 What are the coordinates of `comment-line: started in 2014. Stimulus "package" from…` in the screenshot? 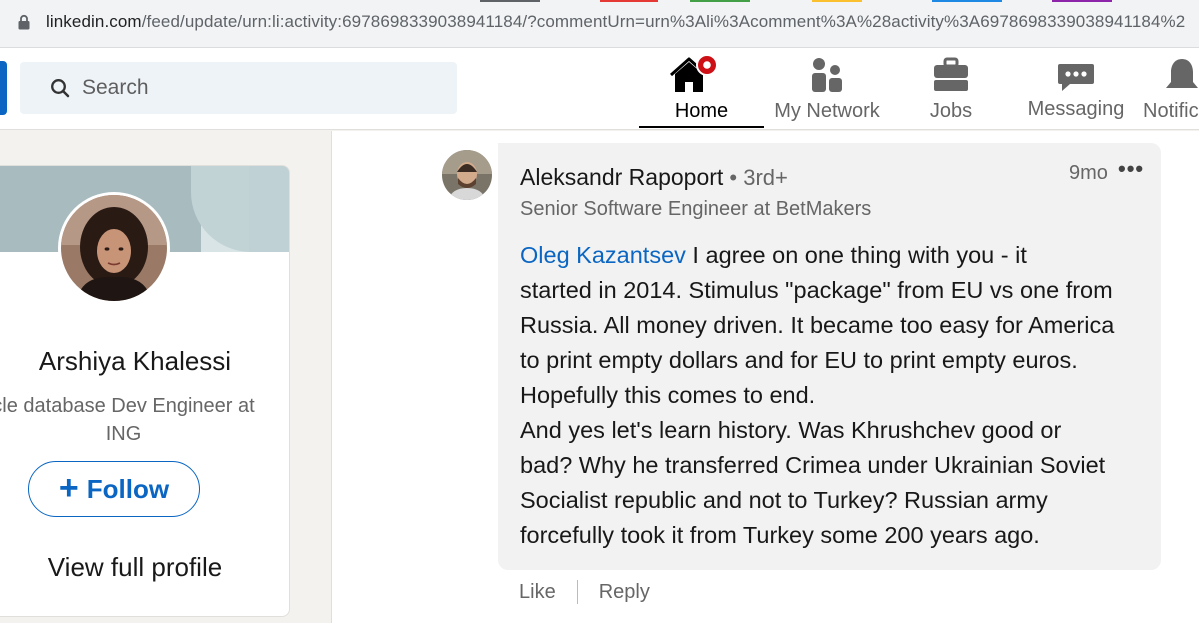 It's located at (816, 290).